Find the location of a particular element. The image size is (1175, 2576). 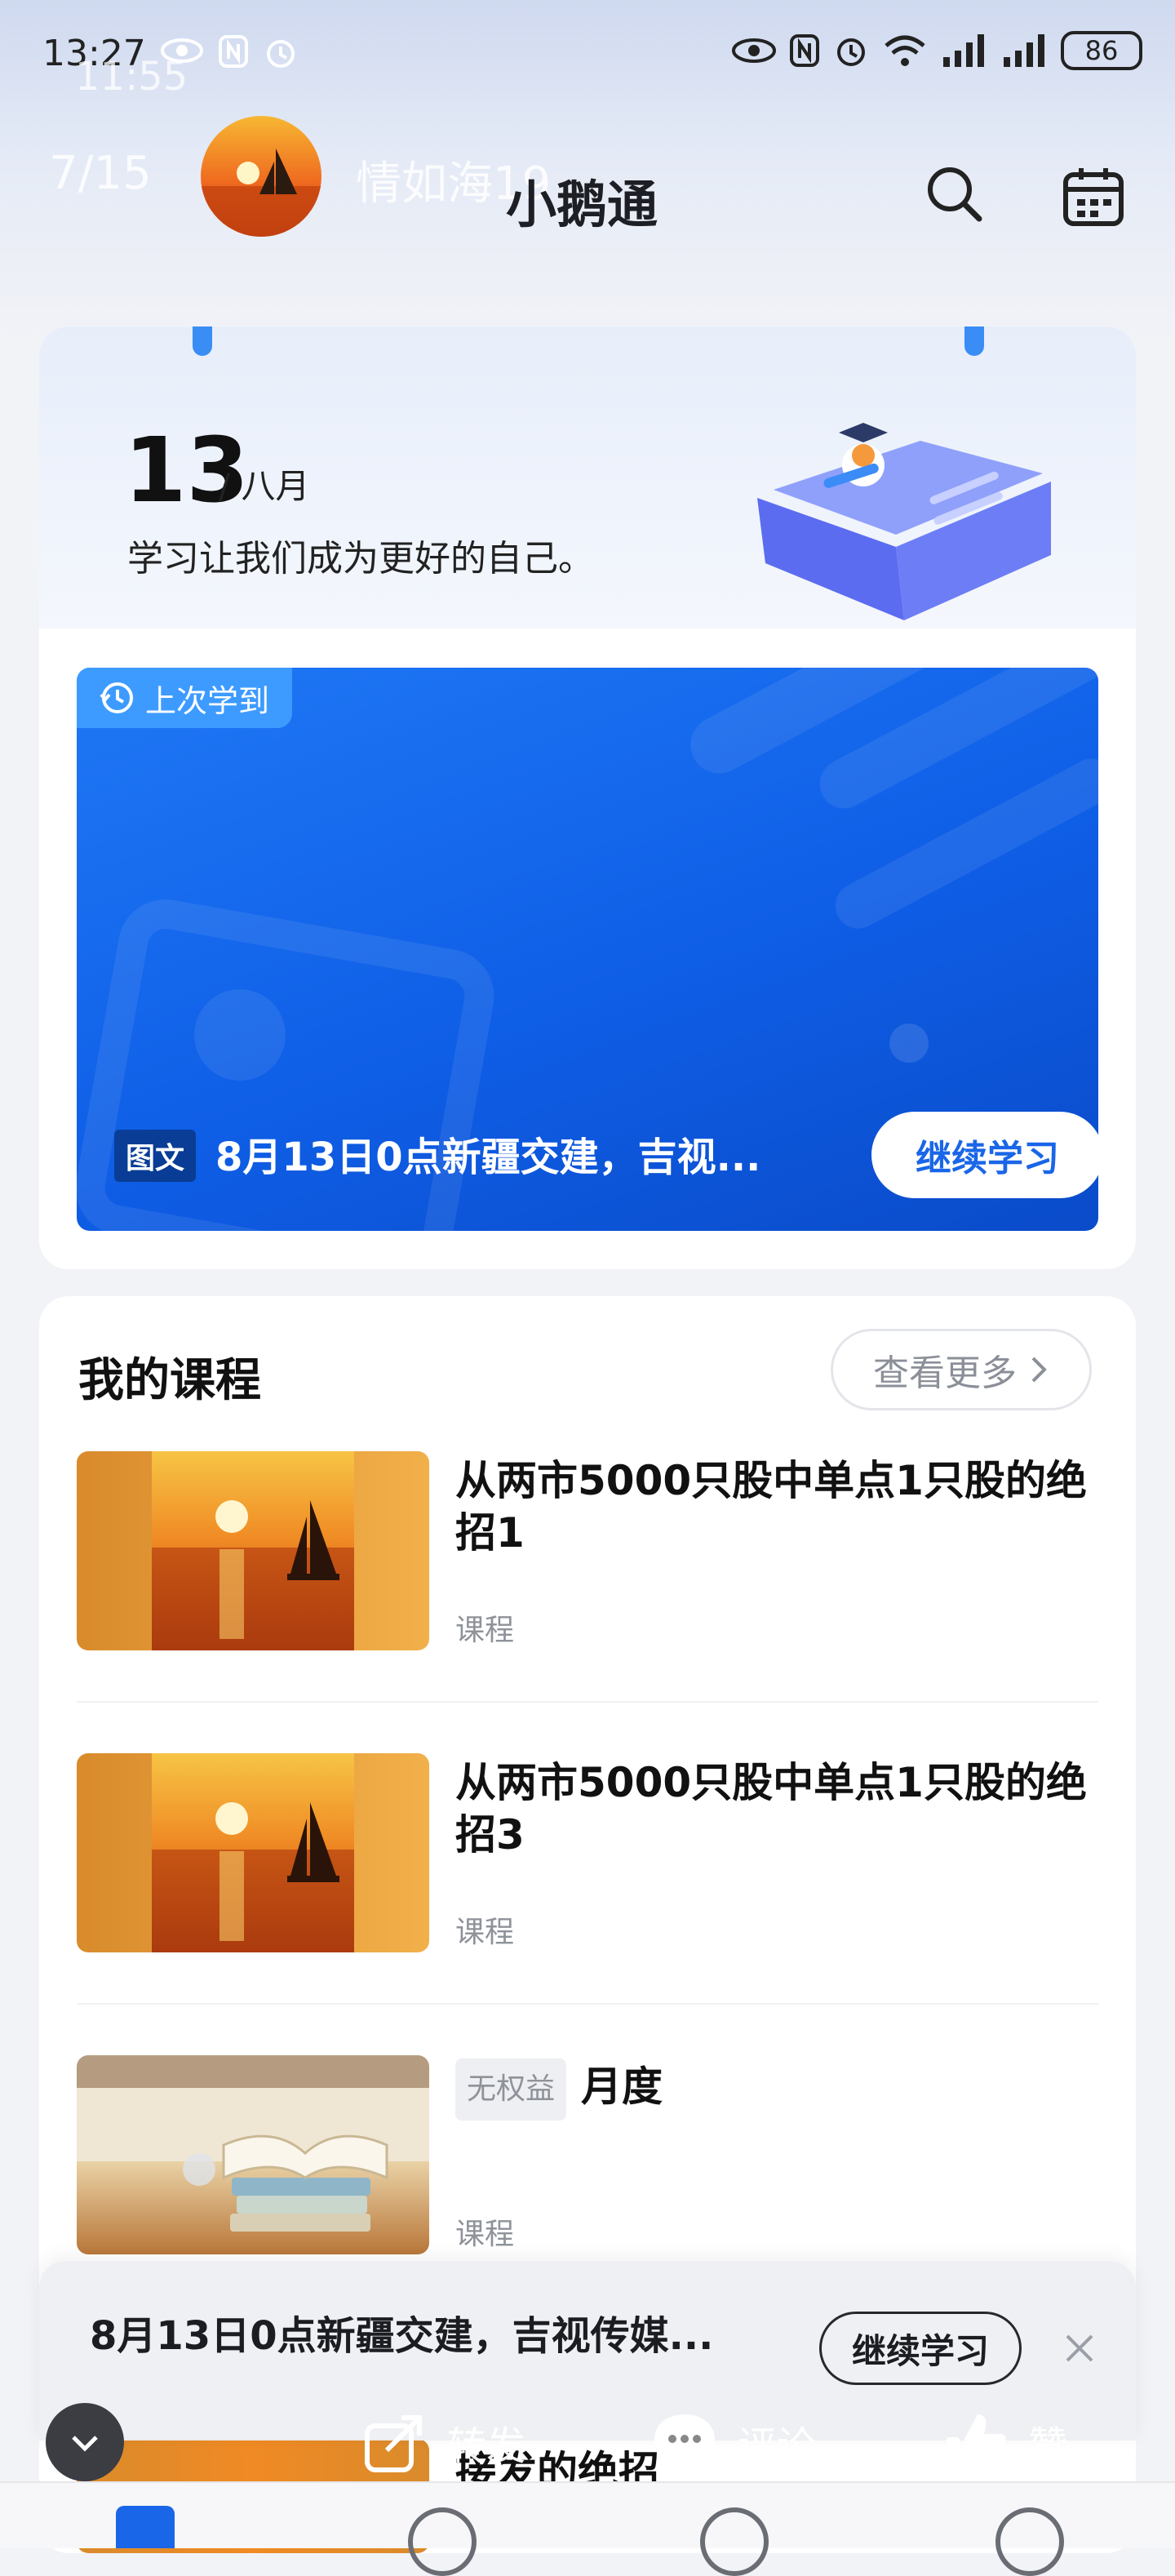

status-right-icons: 86 is located at coordinates (936, 50).